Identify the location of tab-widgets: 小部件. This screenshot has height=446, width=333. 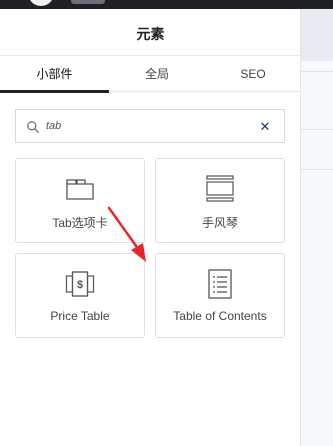
(54, 74).